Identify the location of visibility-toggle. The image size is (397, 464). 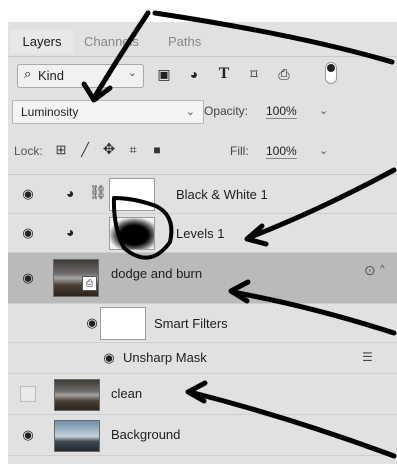
(28, 394).